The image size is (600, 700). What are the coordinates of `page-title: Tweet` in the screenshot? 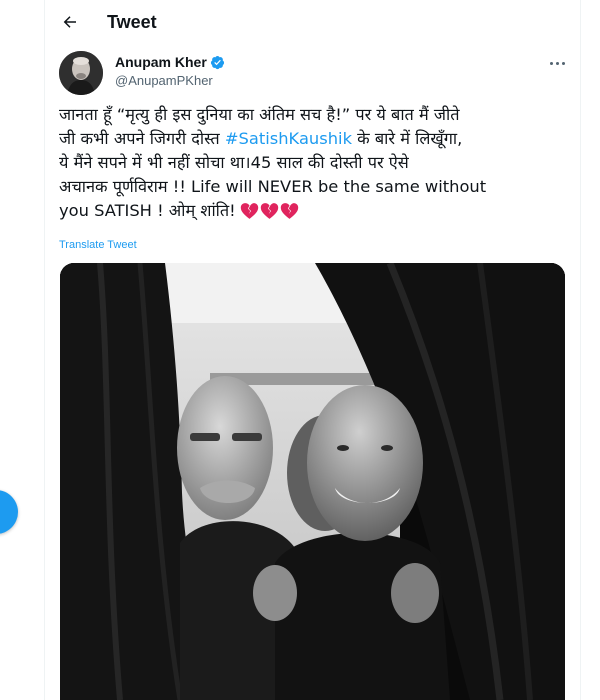 It's located at (132, 21).